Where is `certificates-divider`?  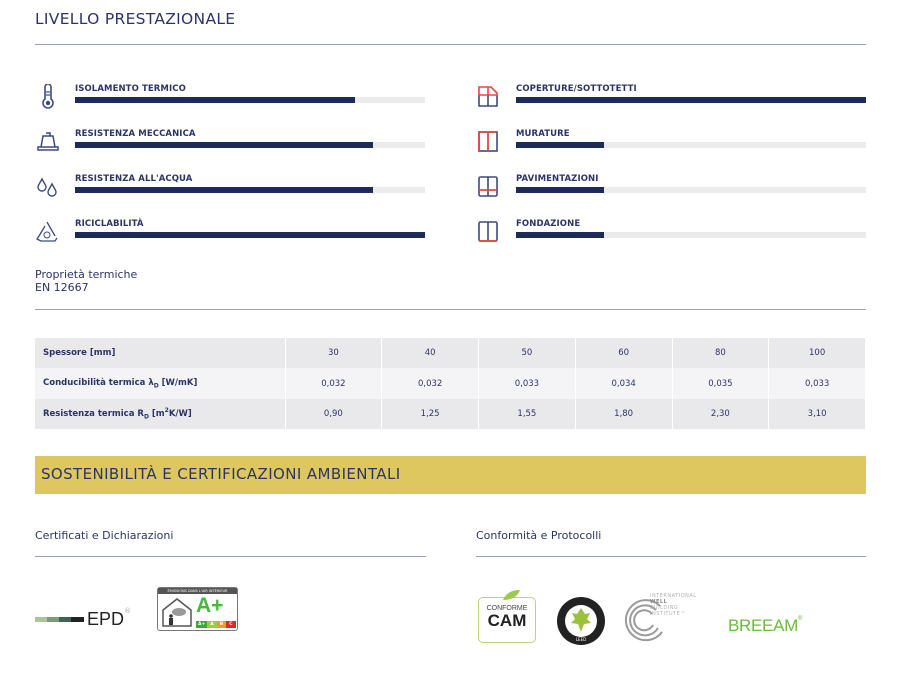
certificates-divider is located at coordinates (230, 556).